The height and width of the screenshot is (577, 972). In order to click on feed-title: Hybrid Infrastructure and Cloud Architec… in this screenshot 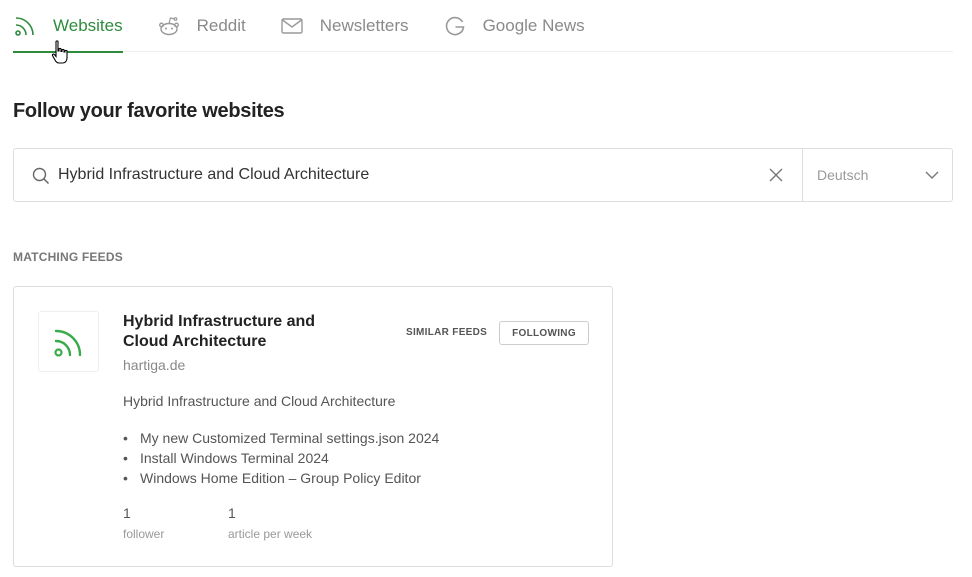, I will do `click(238, 332)`.